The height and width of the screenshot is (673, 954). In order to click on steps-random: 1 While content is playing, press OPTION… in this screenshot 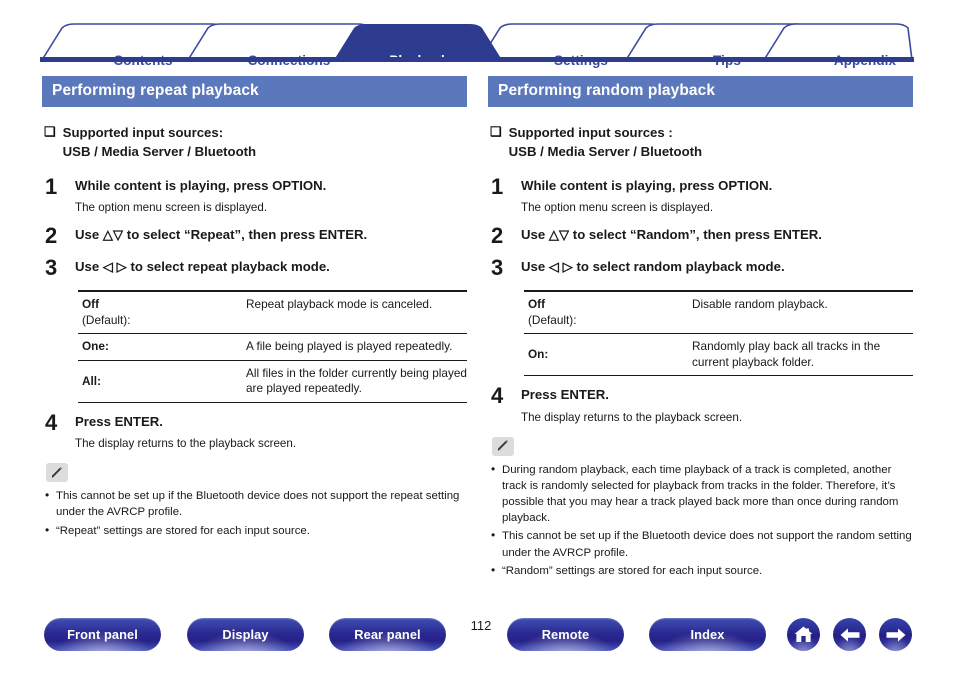, I will do `click(700, 227)`.